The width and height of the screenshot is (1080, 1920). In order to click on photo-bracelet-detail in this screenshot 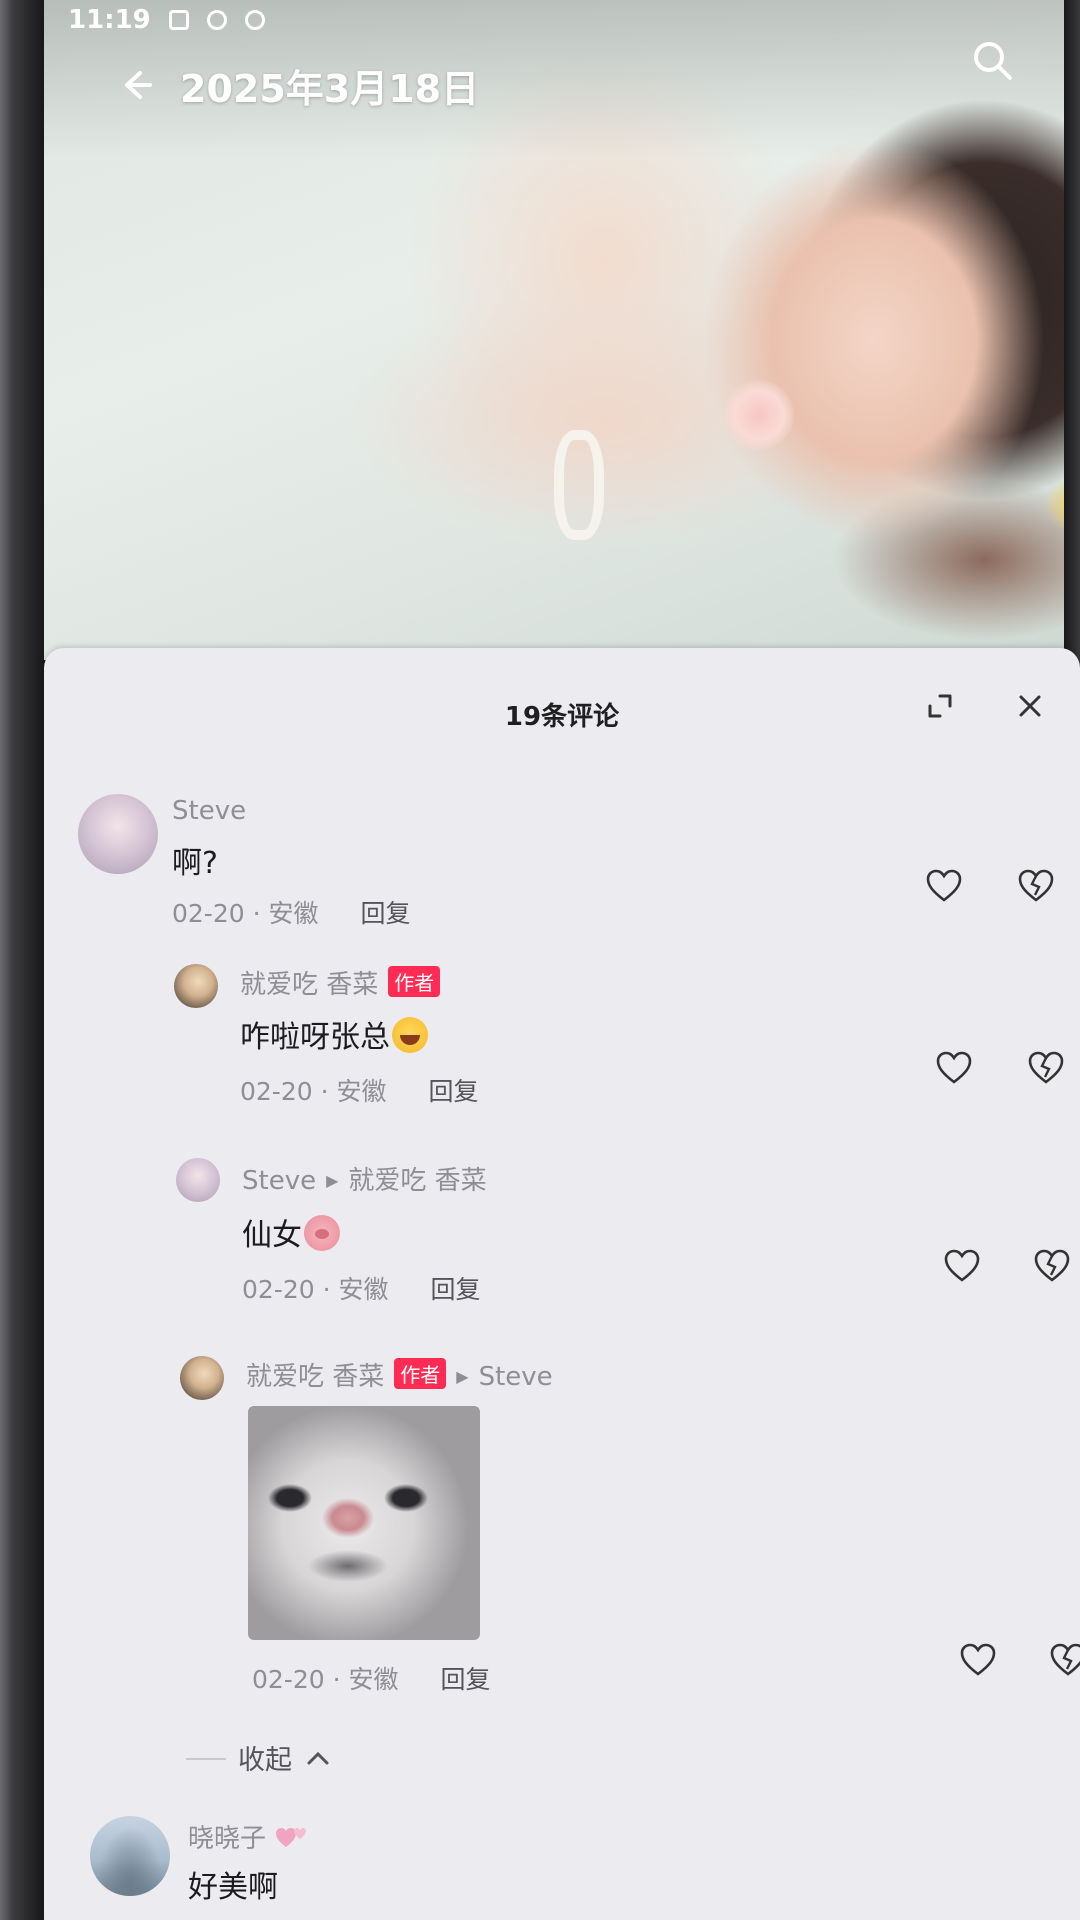, I will do `click(579, 485)`.